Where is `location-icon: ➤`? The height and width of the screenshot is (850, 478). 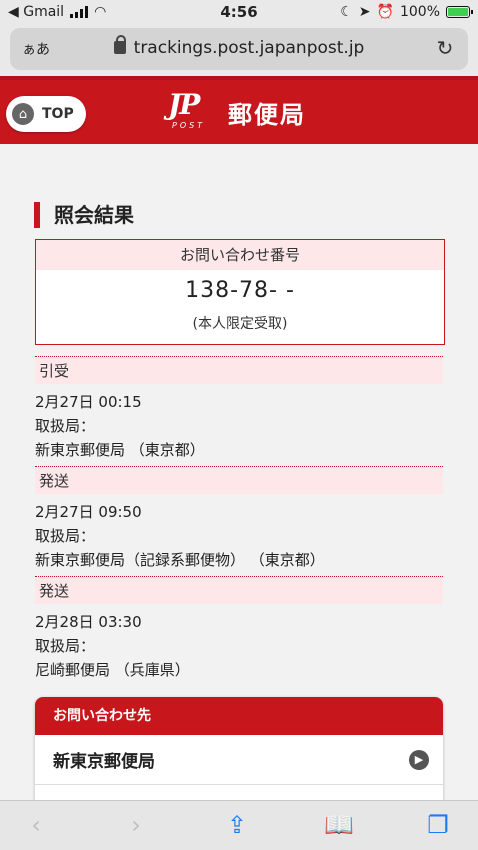
location-icon: ➤ is located at coordinates (364, 12).